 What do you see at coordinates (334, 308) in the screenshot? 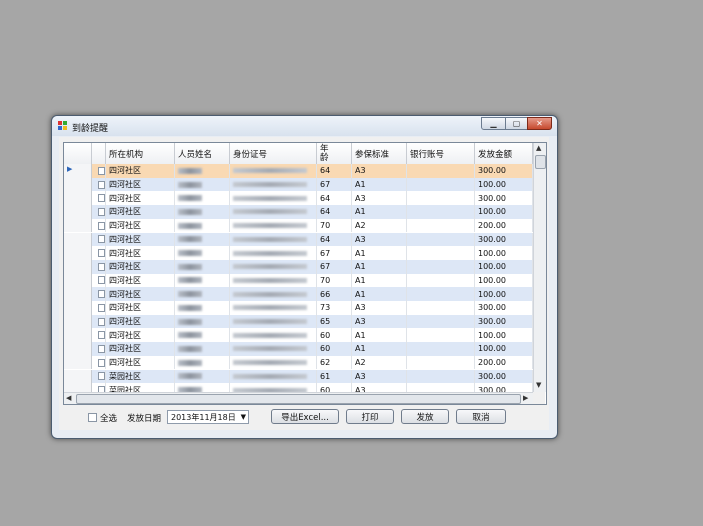
I see `cell-age: 73` at bounding box center [334, 308].